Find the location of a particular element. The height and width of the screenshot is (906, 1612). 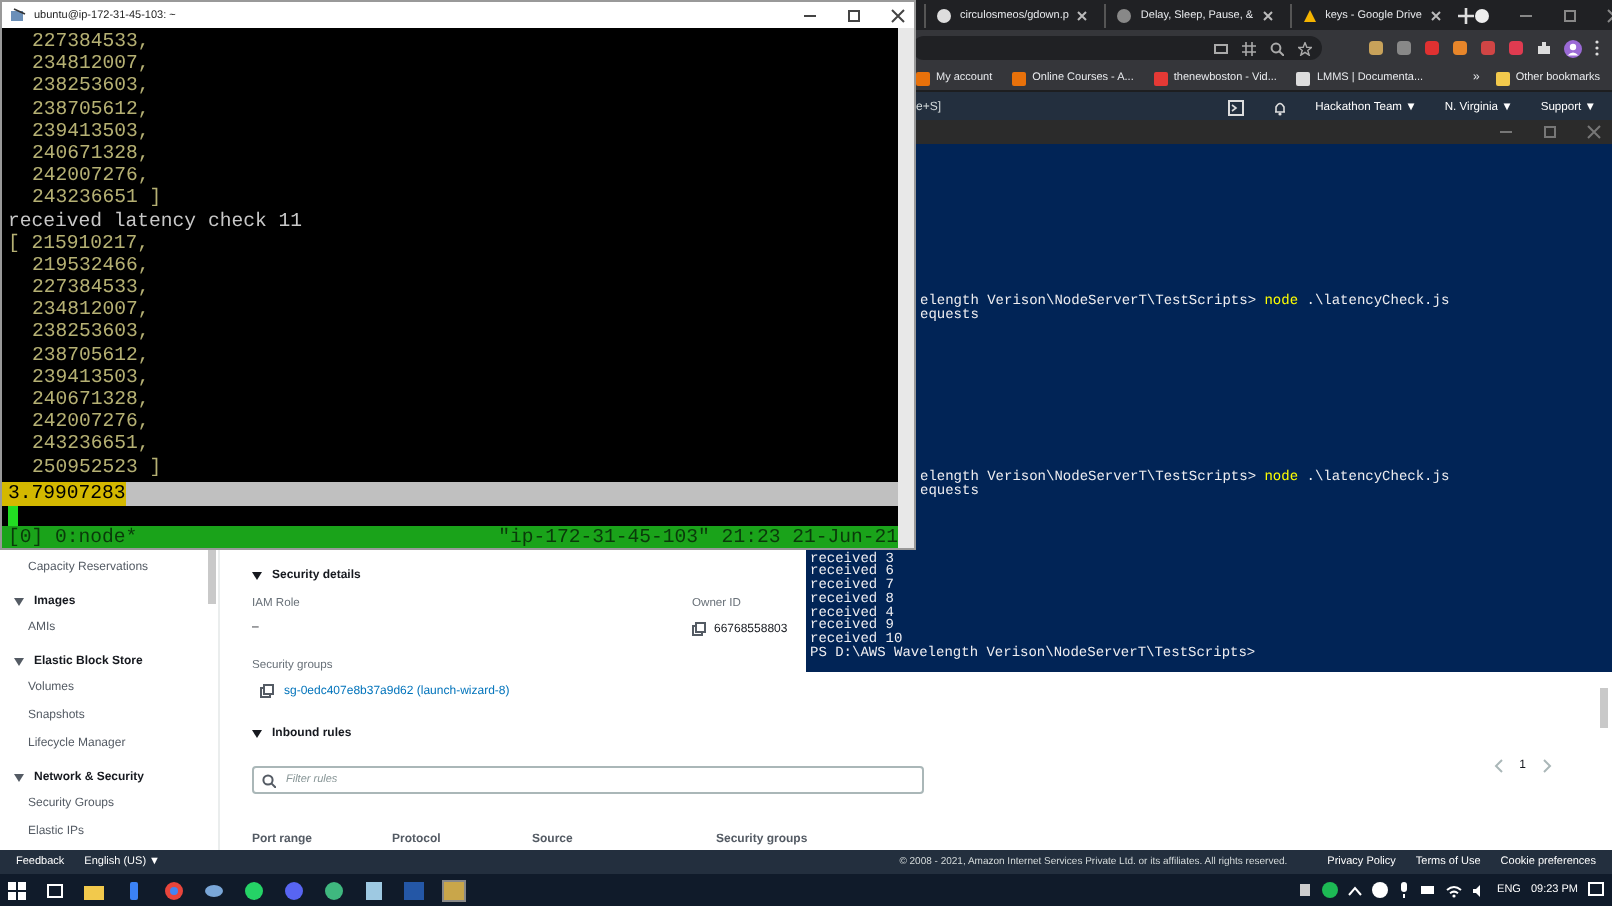

search-icon is located at coordinates (269, 781).